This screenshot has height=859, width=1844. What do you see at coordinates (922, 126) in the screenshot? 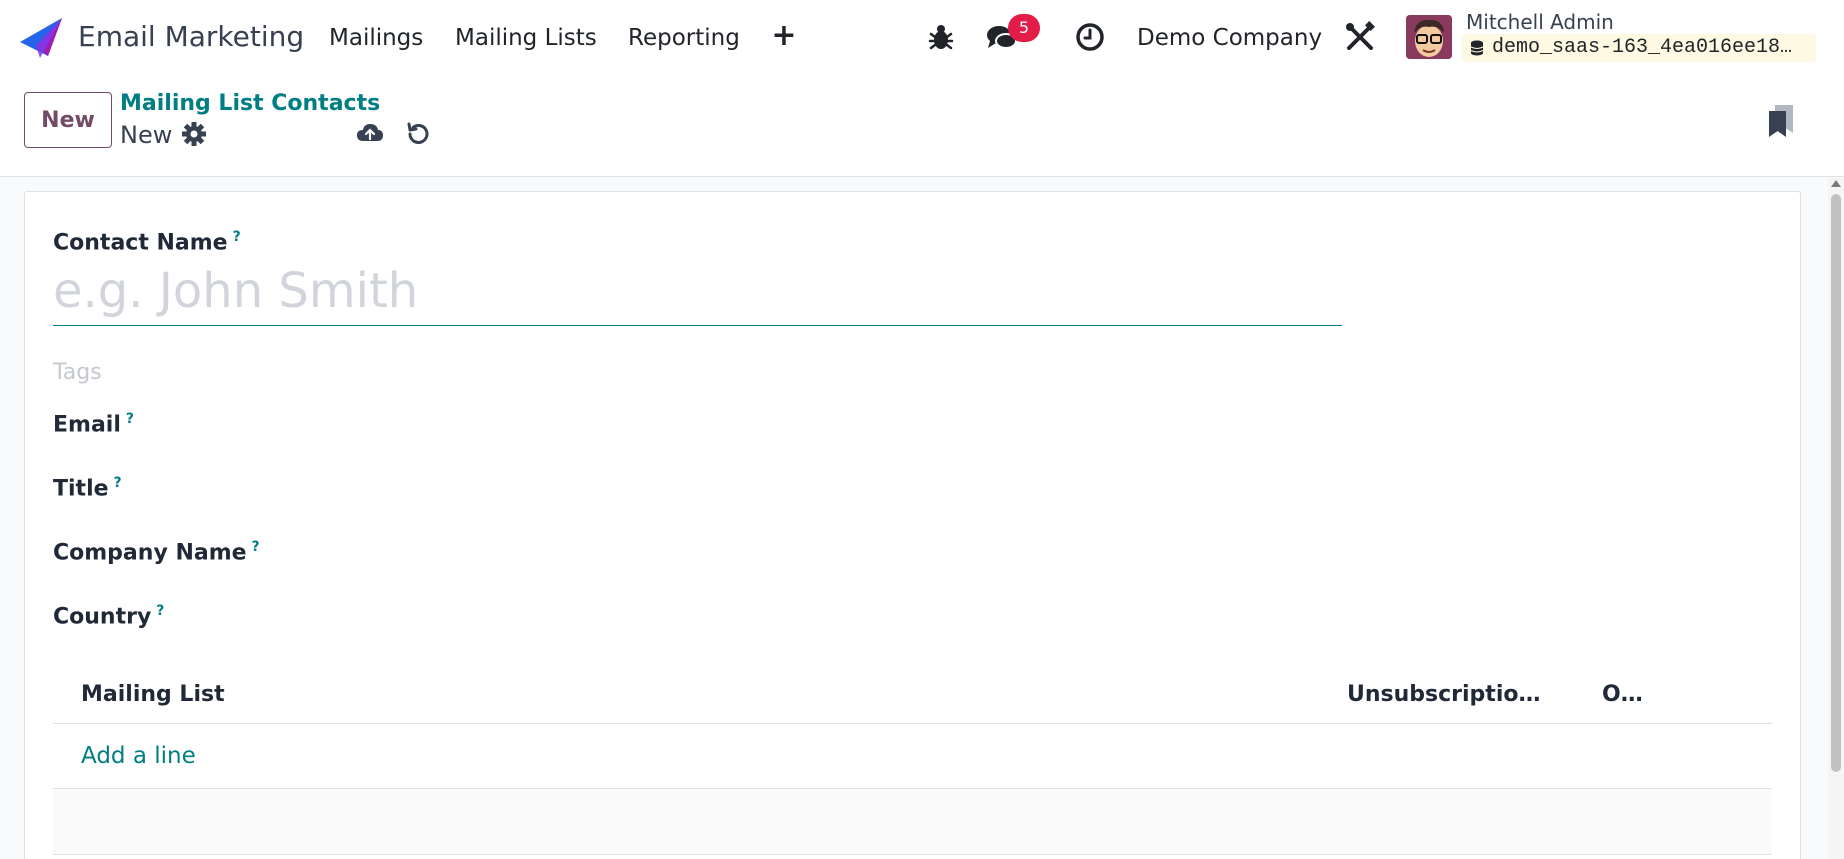
I see `control-panel: New Mailing List Contacts New` at bounding box center [922, 126].